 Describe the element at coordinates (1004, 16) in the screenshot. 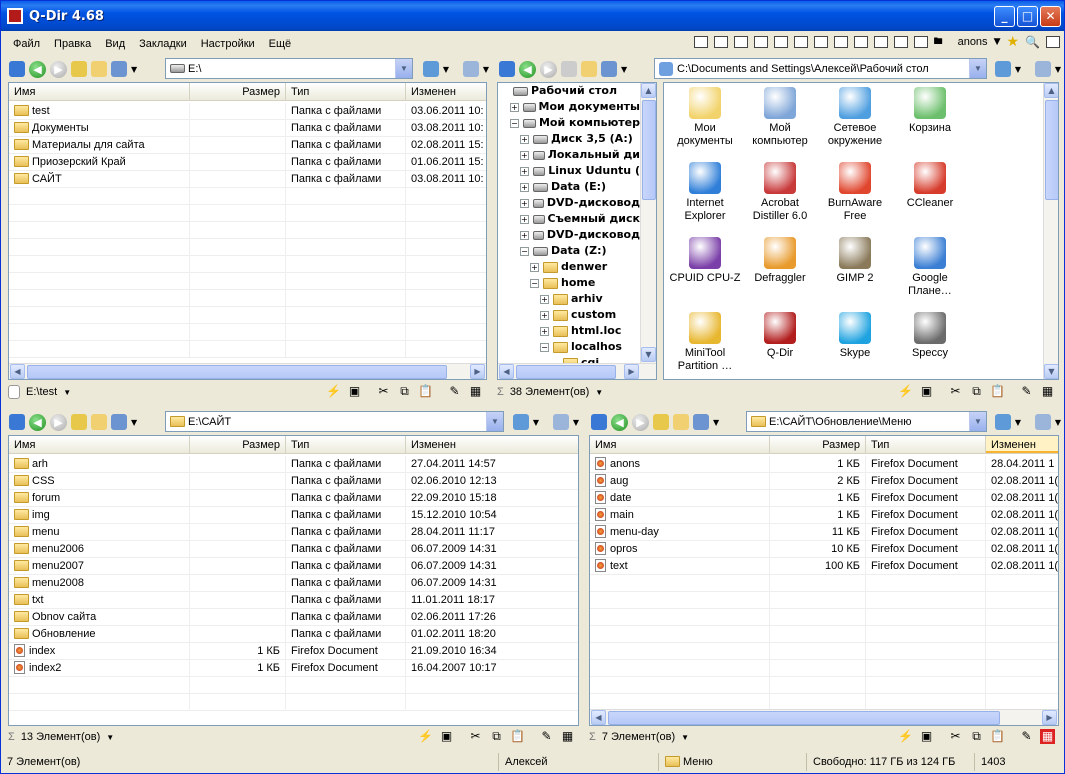

I see `minimize-button: _` at that location.